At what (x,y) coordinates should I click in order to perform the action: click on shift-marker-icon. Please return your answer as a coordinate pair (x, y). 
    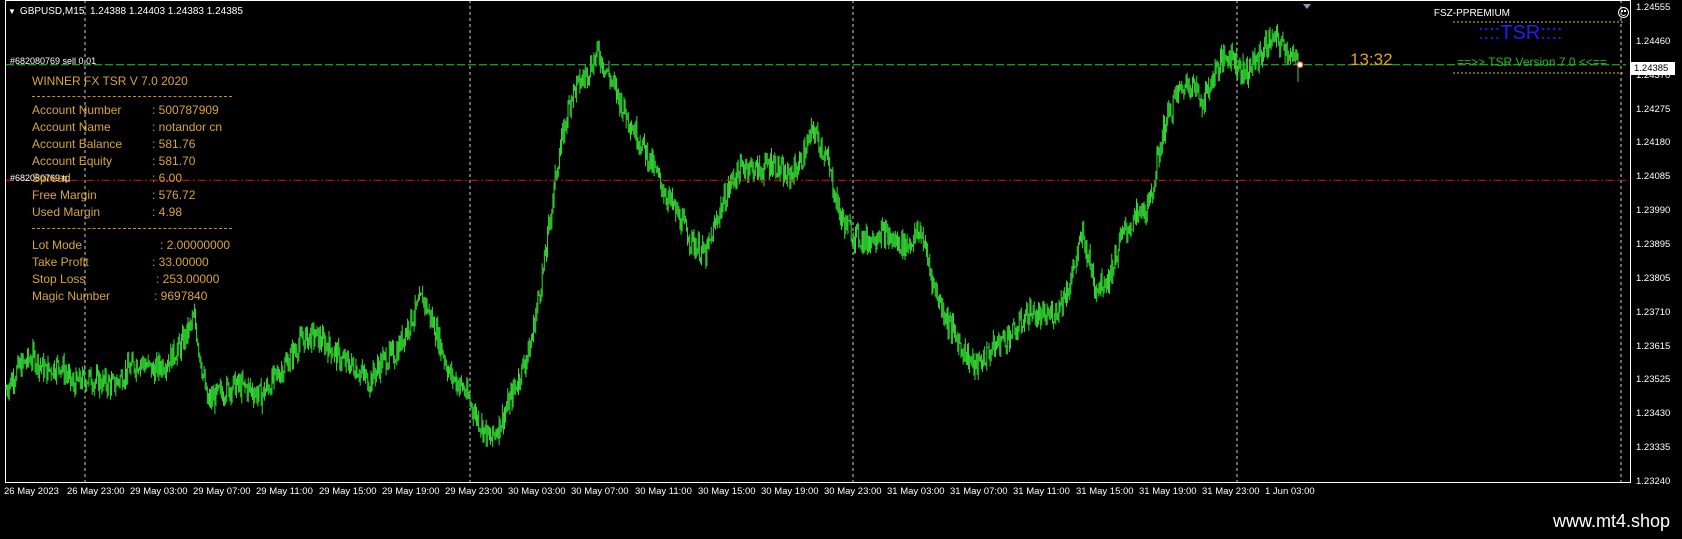
    Looking at the image, I should click on (1307, 6).